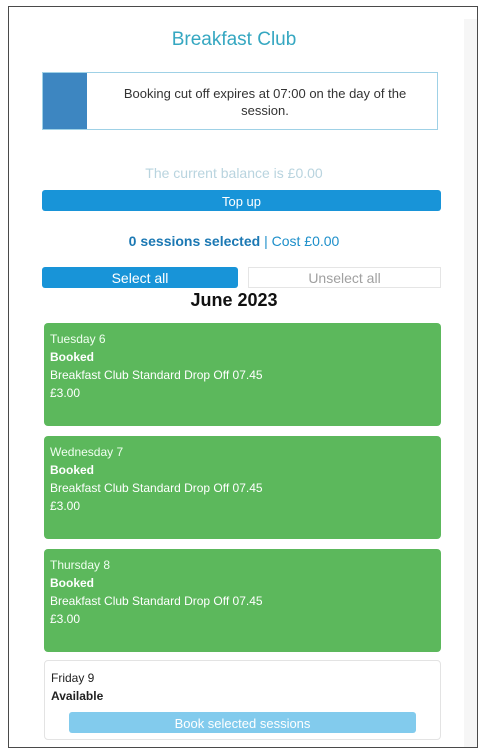  I want to click on scrollbar, so click(470, 383).